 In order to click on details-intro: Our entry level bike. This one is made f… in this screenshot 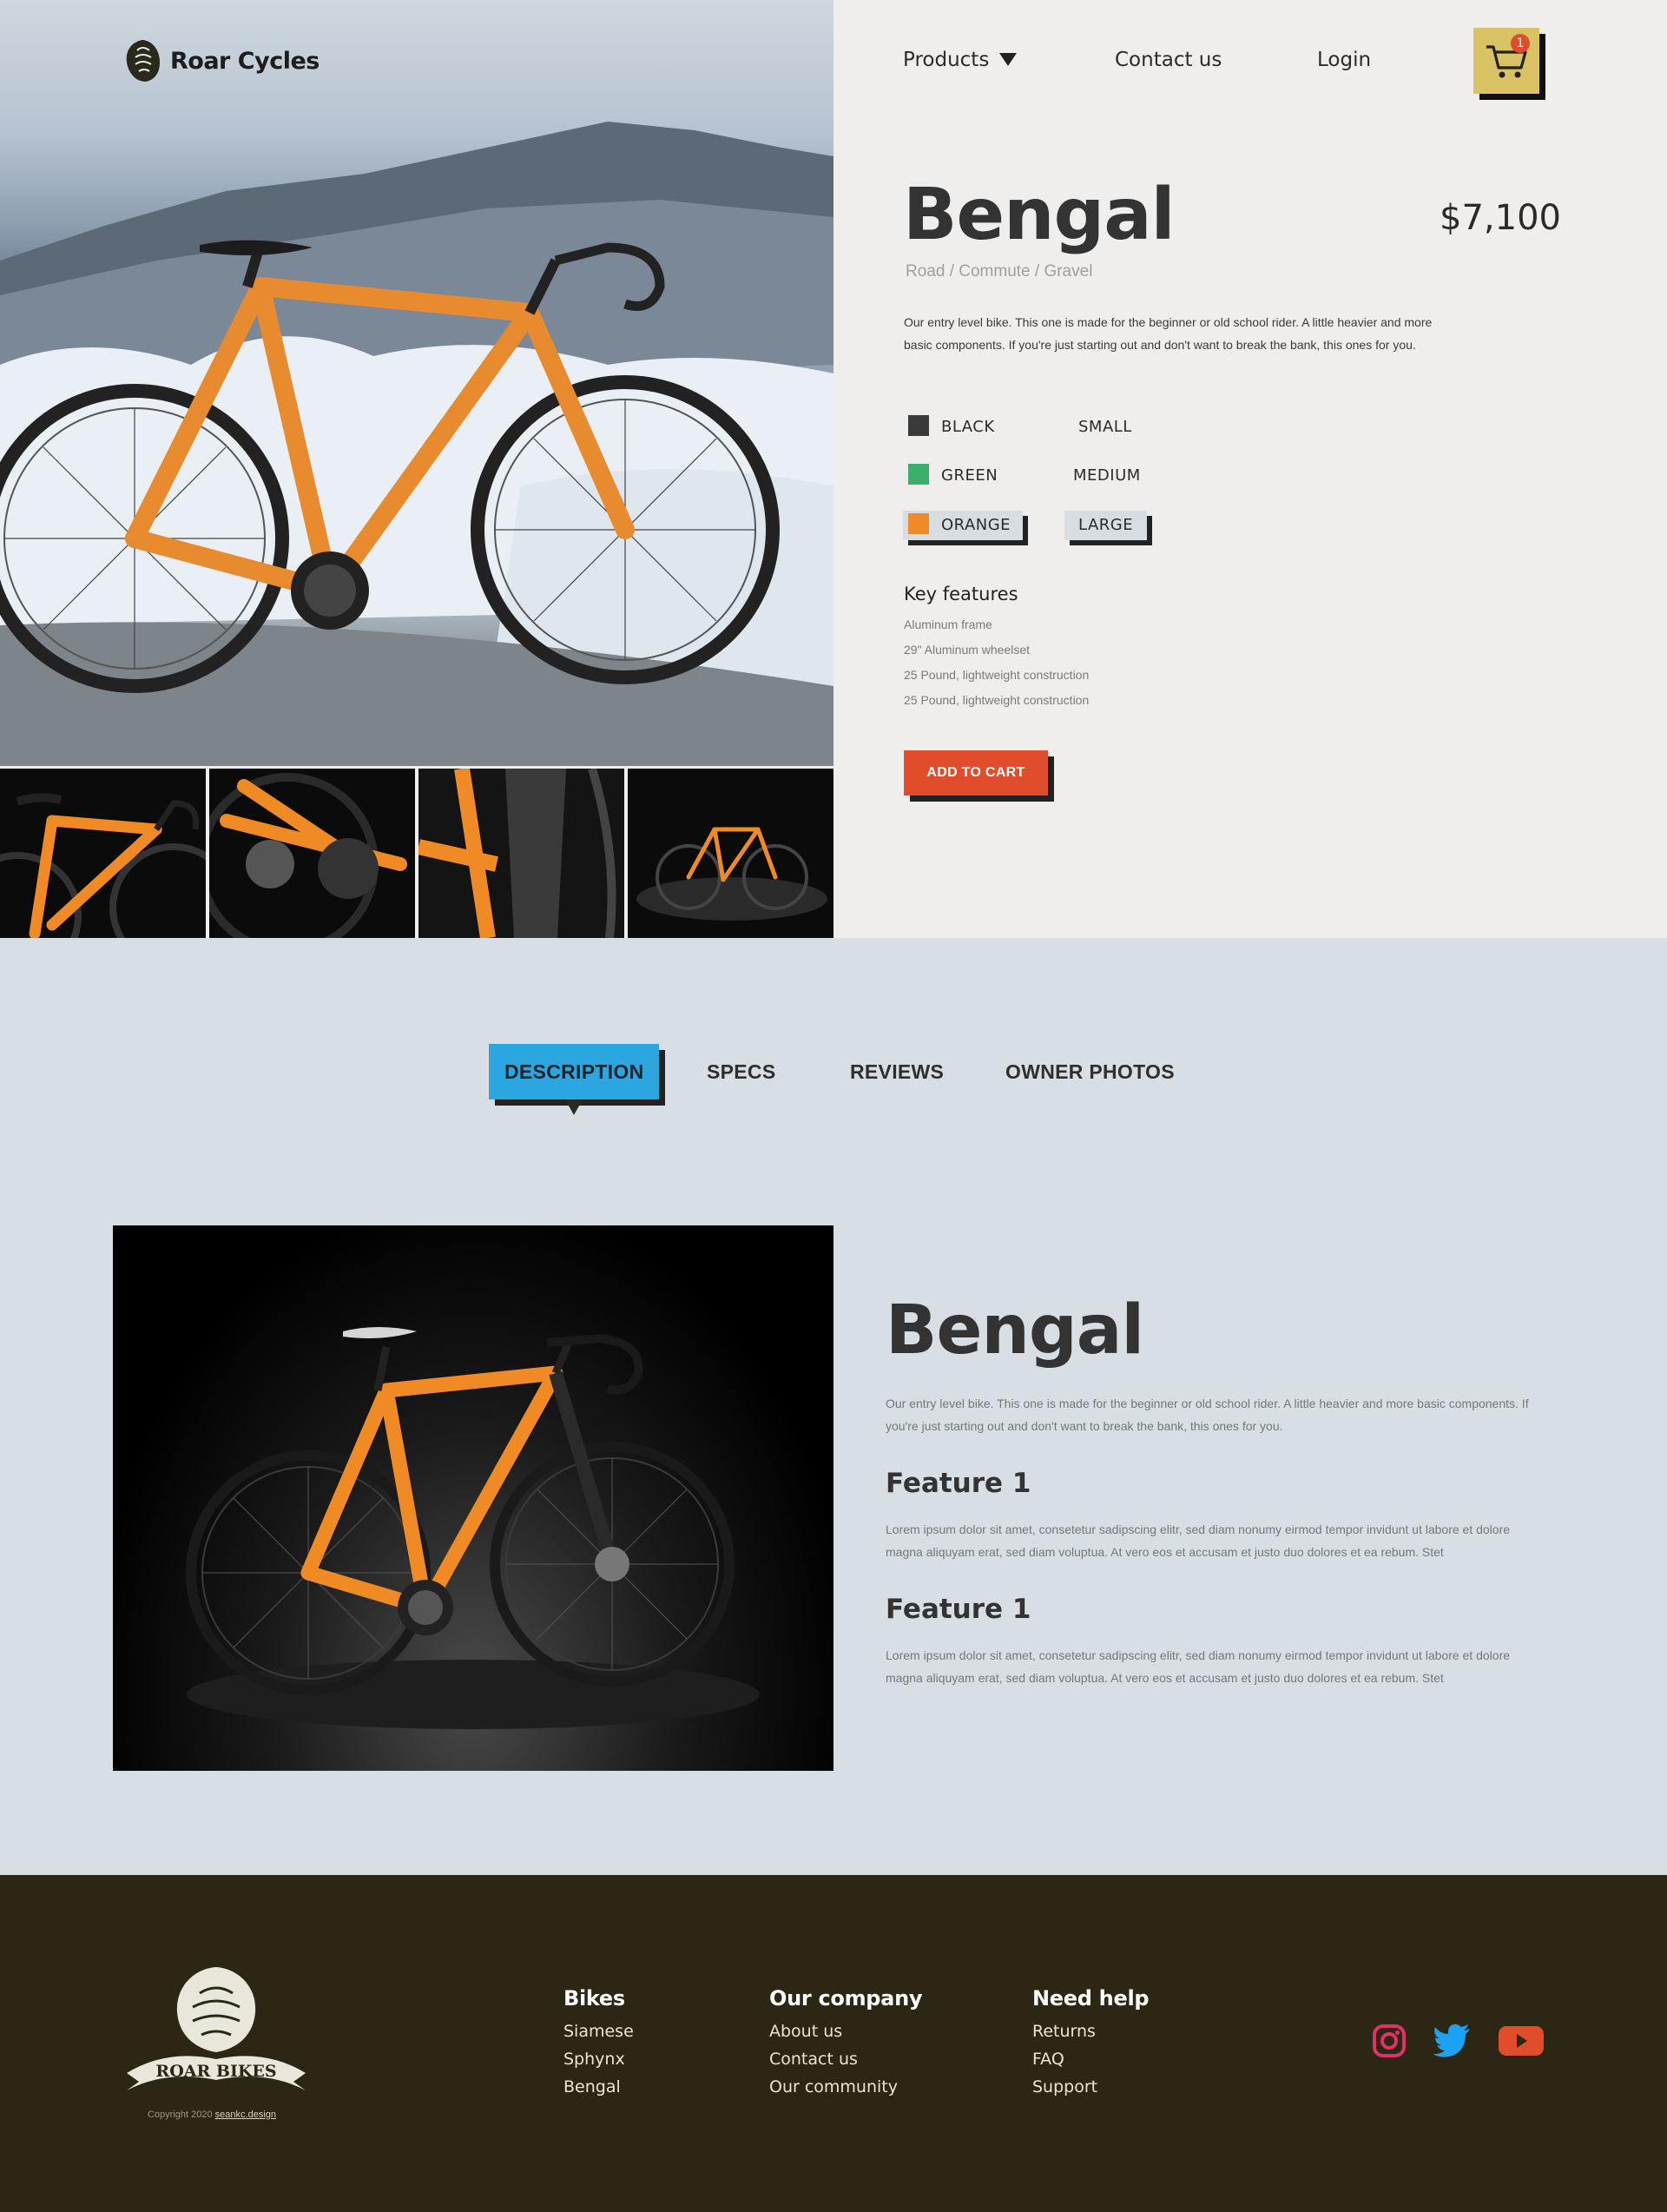, I will do `click(1207, 1415)`.